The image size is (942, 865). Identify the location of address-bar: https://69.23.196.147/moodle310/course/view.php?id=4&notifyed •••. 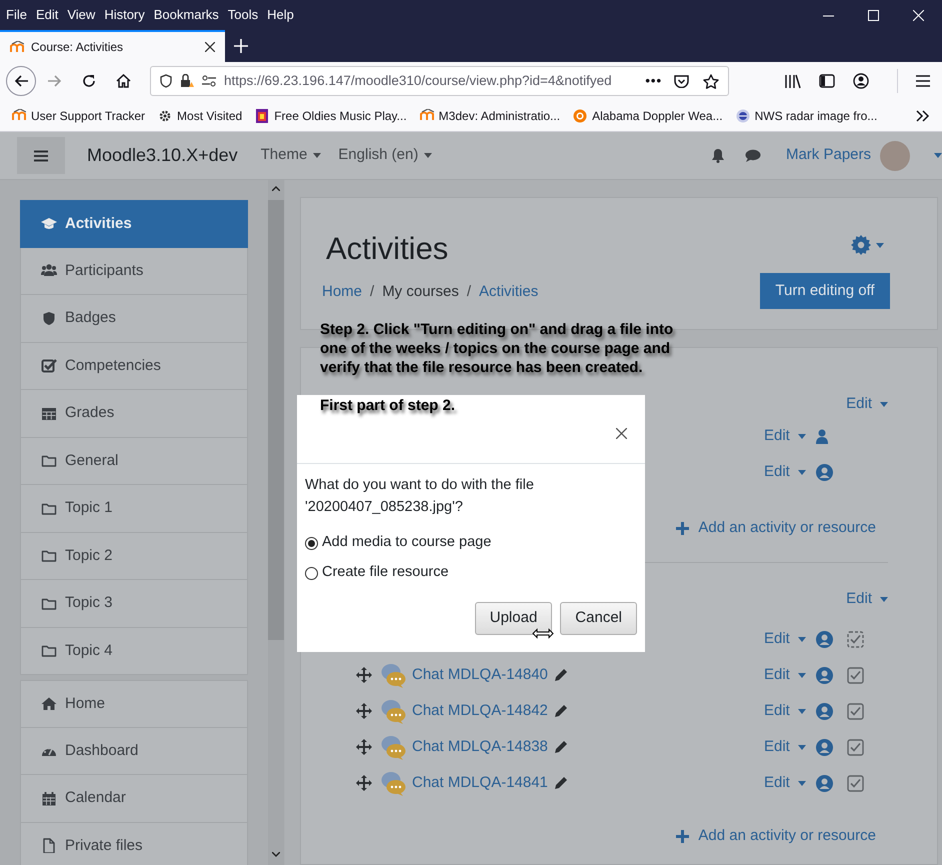
(439, 81).